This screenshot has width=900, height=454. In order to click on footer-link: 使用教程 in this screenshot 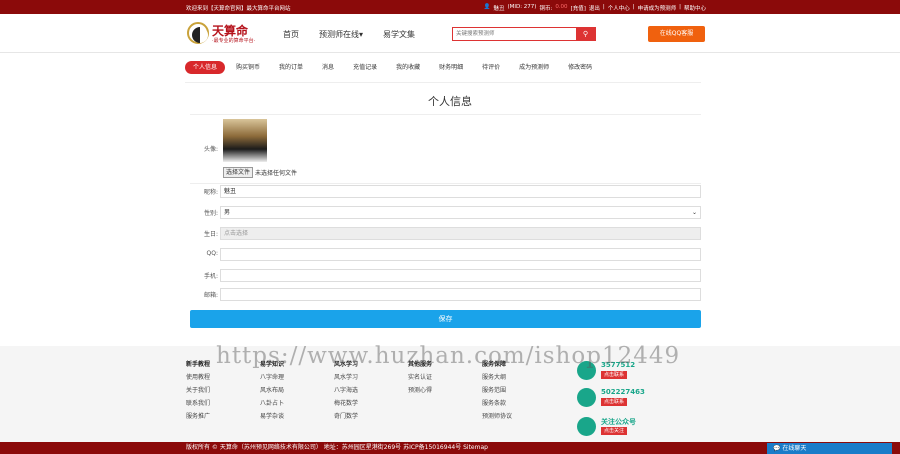, I will do `click(198, 377)`.